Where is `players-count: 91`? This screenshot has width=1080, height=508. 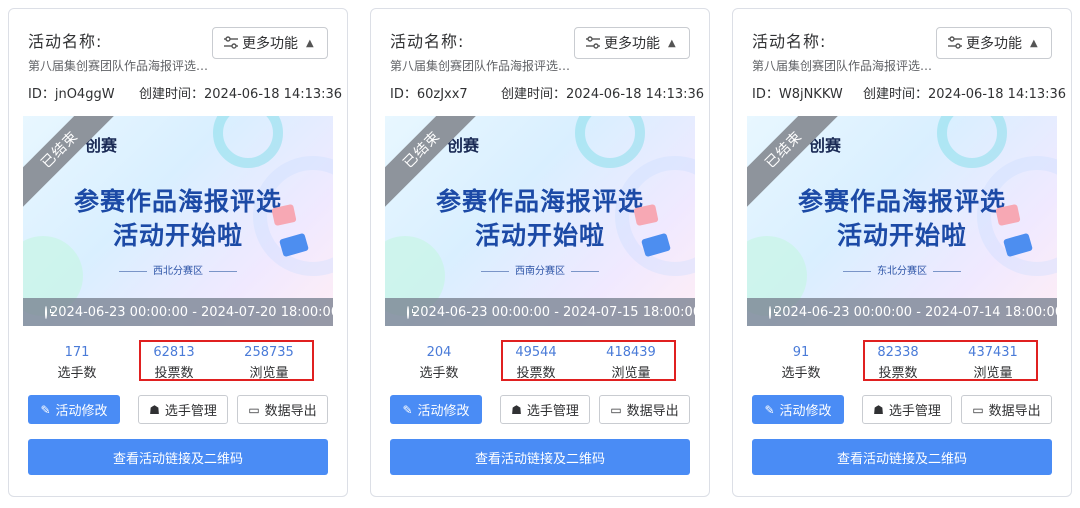 players-count: 91 is located at coordinates (801, 352).